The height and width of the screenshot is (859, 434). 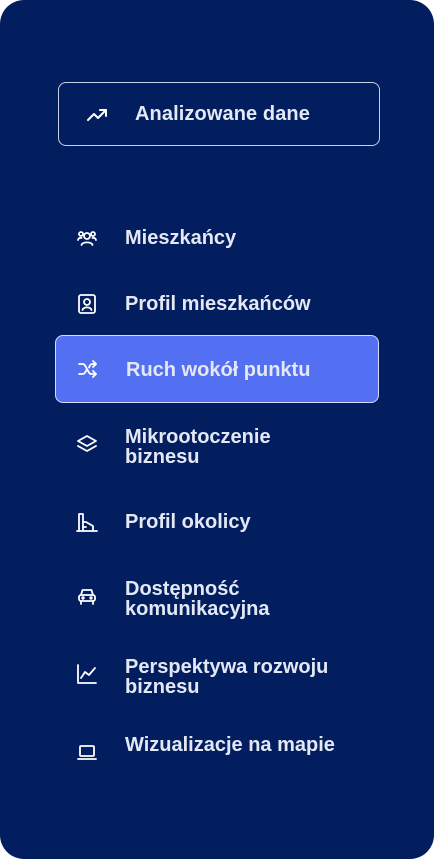 What do you see at coordinates (87, 752) in the screenshot?
I see `laptop-icon` at bounding box center [87, 752].